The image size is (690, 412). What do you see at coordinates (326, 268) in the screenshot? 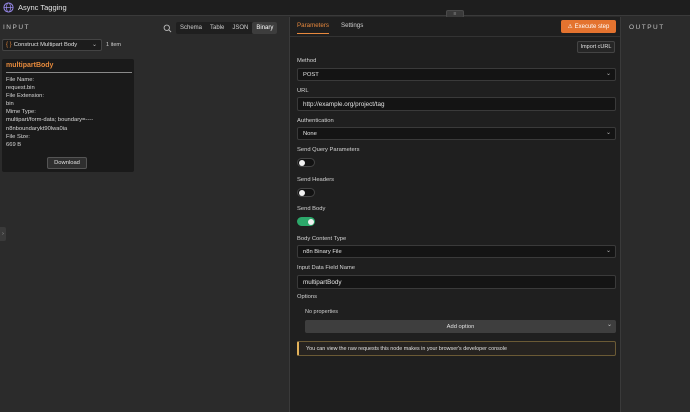
I see `input-field-label: Input Data Field Name` at bounding box center [326, 268].